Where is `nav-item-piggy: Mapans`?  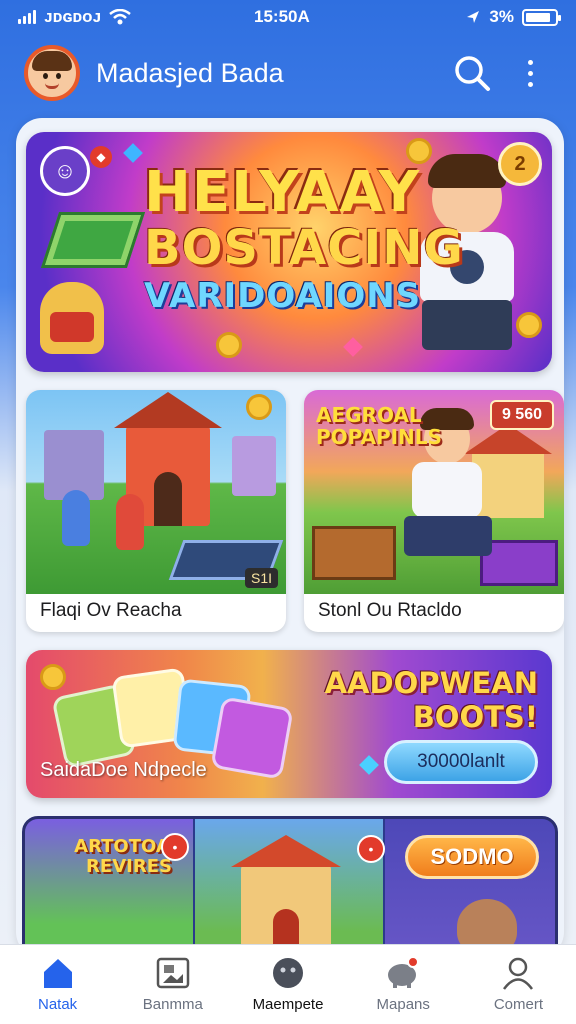
nav-item-piggy: Mapans is located at coordinates (403, 984).